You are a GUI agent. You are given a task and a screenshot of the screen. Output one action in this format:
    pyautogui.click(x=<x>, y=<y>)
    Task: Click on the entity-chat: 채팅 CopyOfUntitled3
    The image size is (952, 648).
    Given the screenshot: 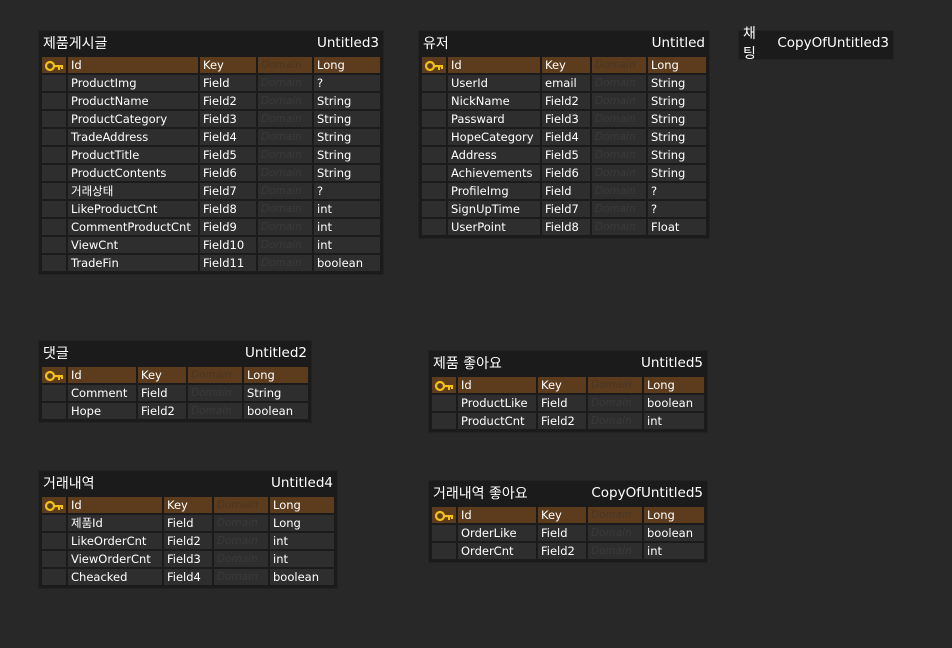 What is the action you would take?
    pyautogui.click(x=816, y=44)
    